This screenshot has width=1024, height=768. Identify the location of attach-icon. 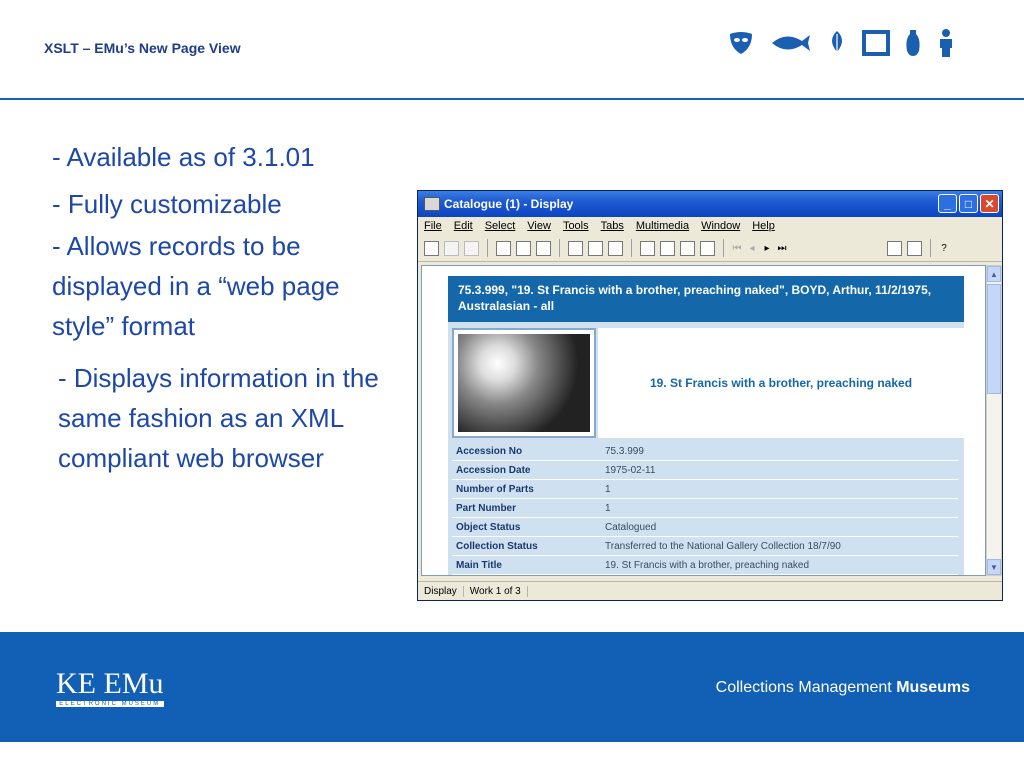
(894, 248).